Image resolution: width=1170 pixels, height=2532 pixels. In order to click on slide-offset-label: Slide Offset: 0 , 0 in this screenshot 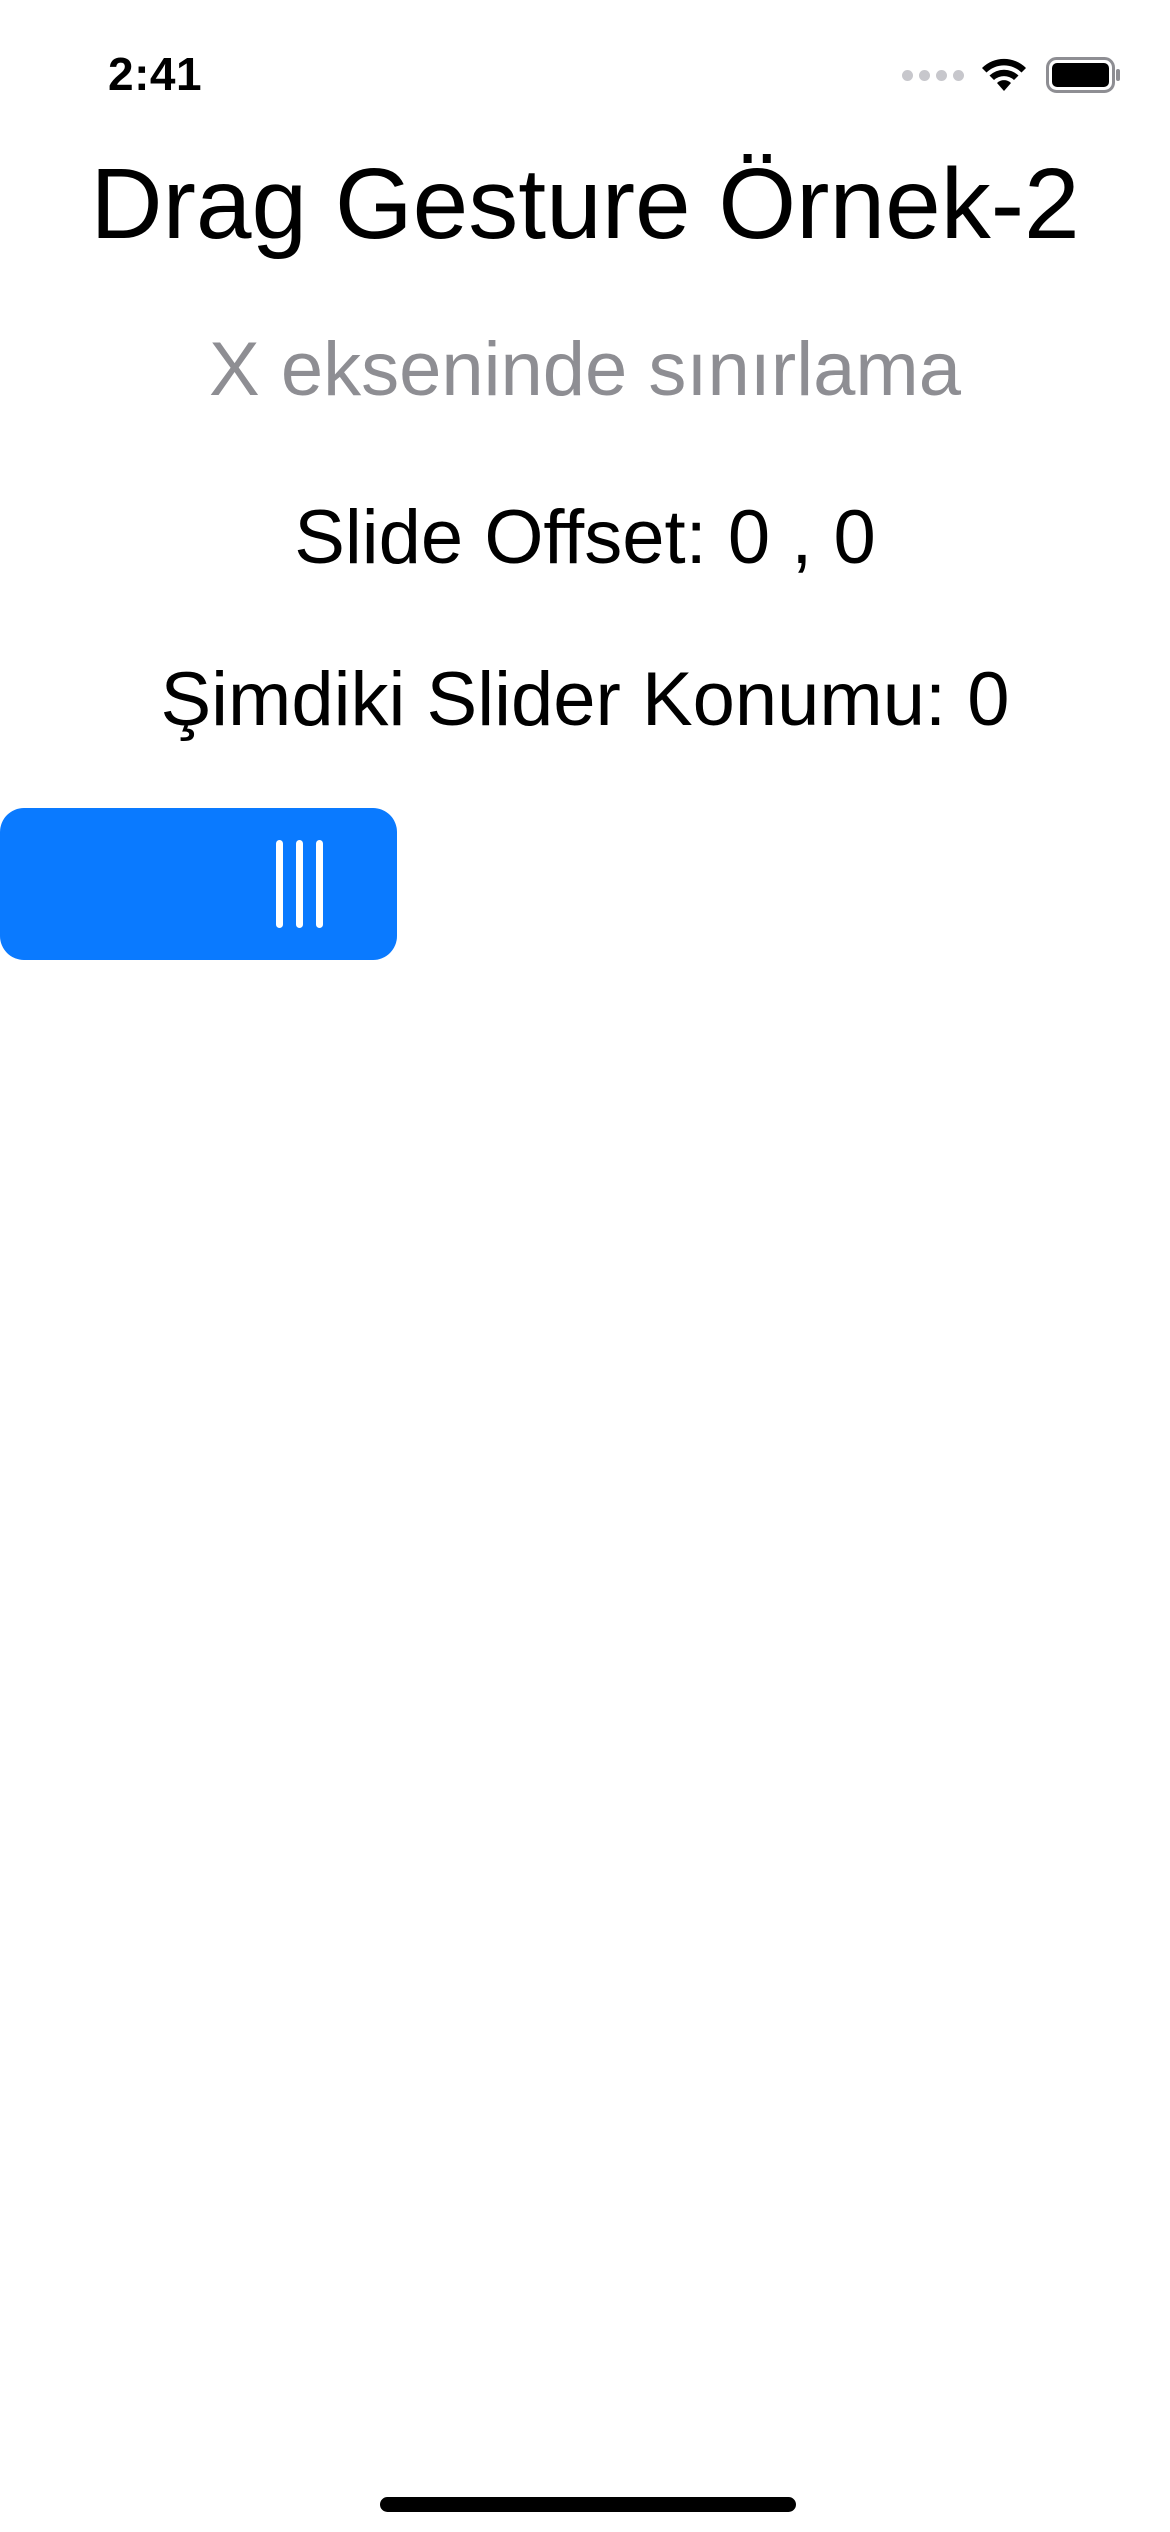, I will do `click(585, 537)`.